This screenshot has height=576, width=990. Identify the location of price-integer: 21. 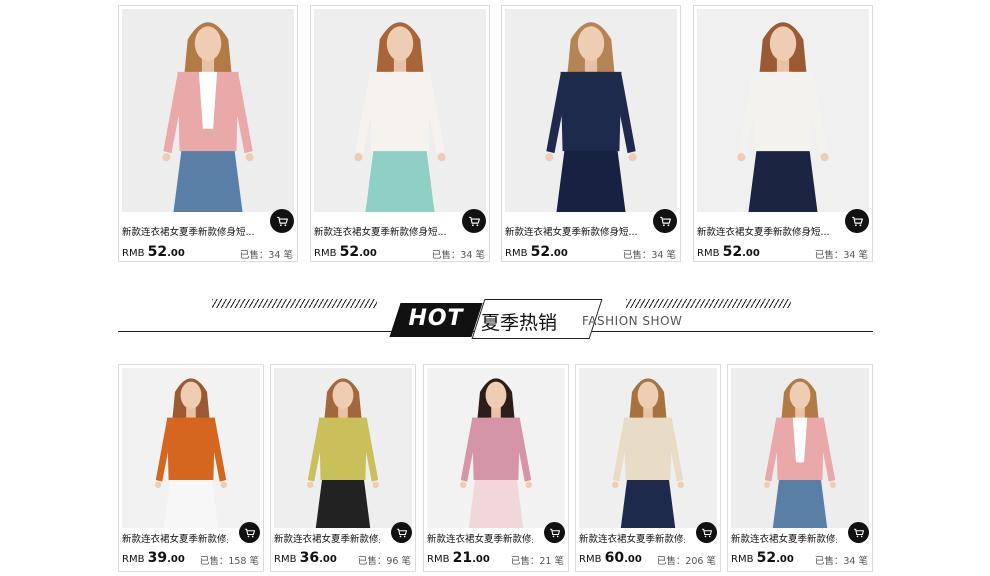
(462, 558).